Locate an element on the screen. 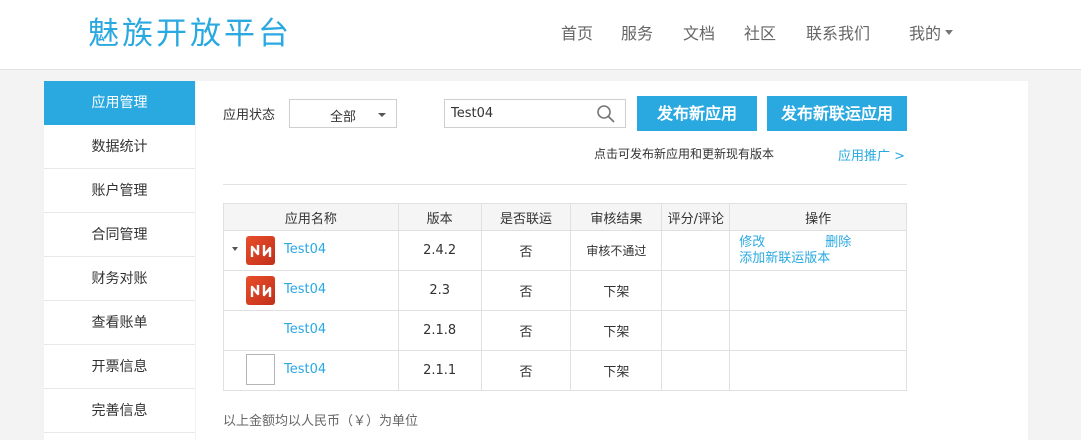 This screenshot has height=440, width=1081. sidebar-item-app-management: 应用管理 is located at coordinates (119, 103).